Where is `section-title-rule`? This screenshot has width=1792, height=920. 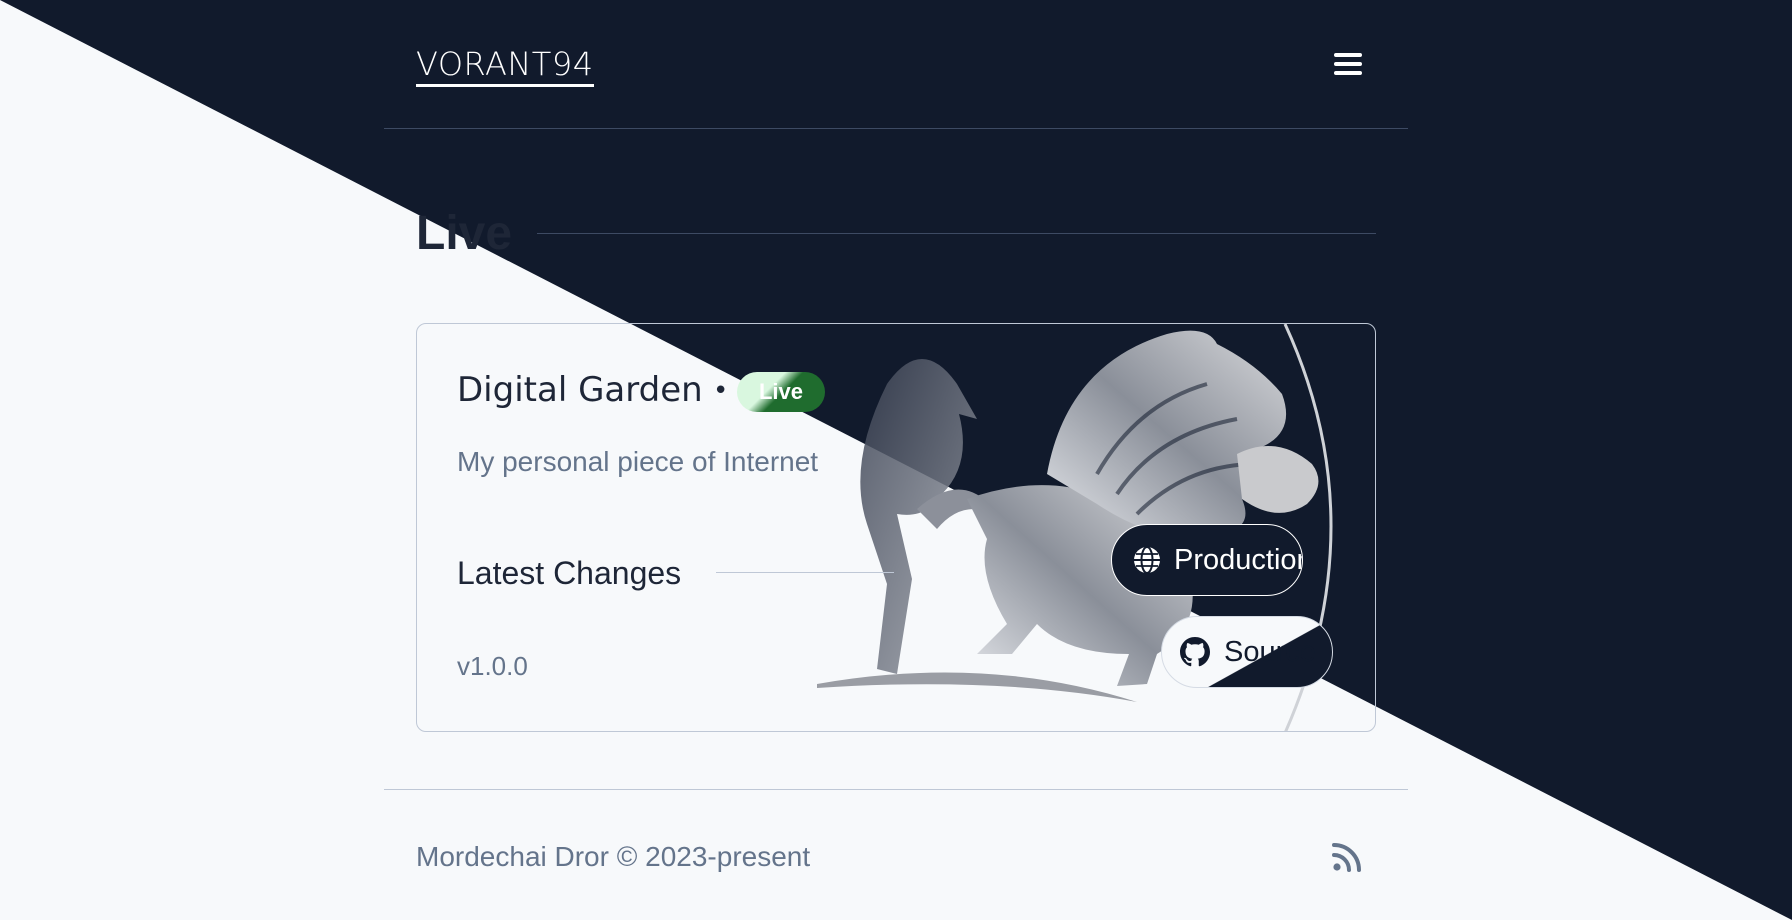 section-title-rule is located at coordinates (956, 233).